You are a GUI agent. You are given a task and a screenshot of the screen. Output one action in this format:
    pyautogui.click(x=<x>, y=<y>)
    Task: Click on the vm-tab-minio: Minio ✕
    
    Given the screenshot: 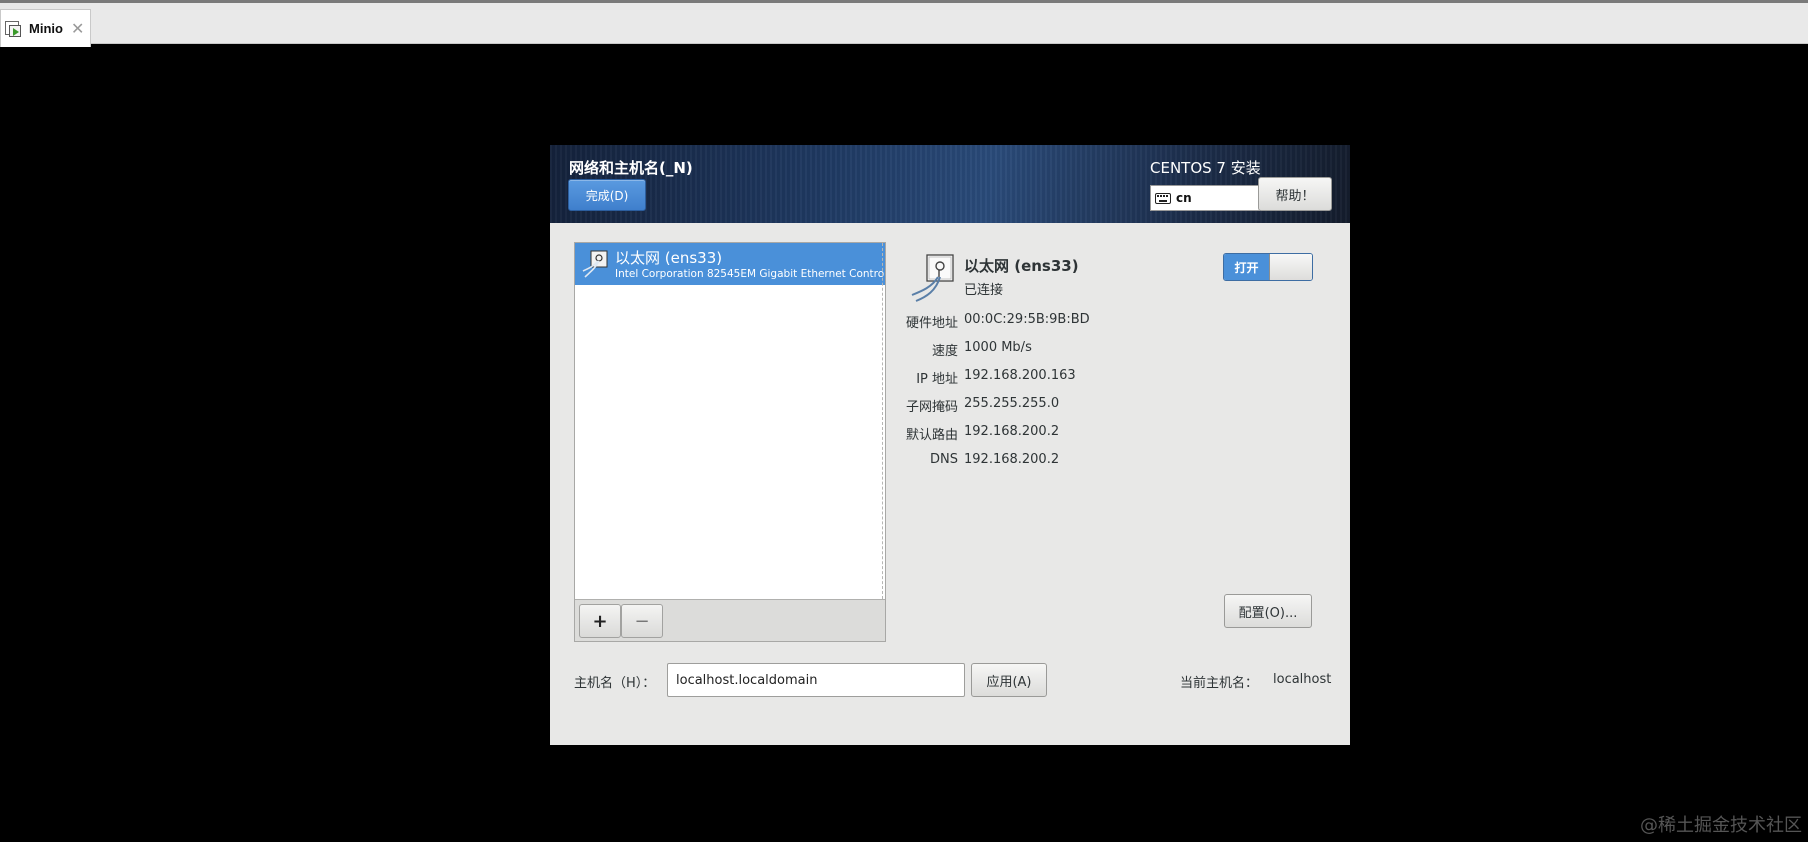 What is the action you would take?
    pyautogui.click(x=45, y=28)
    